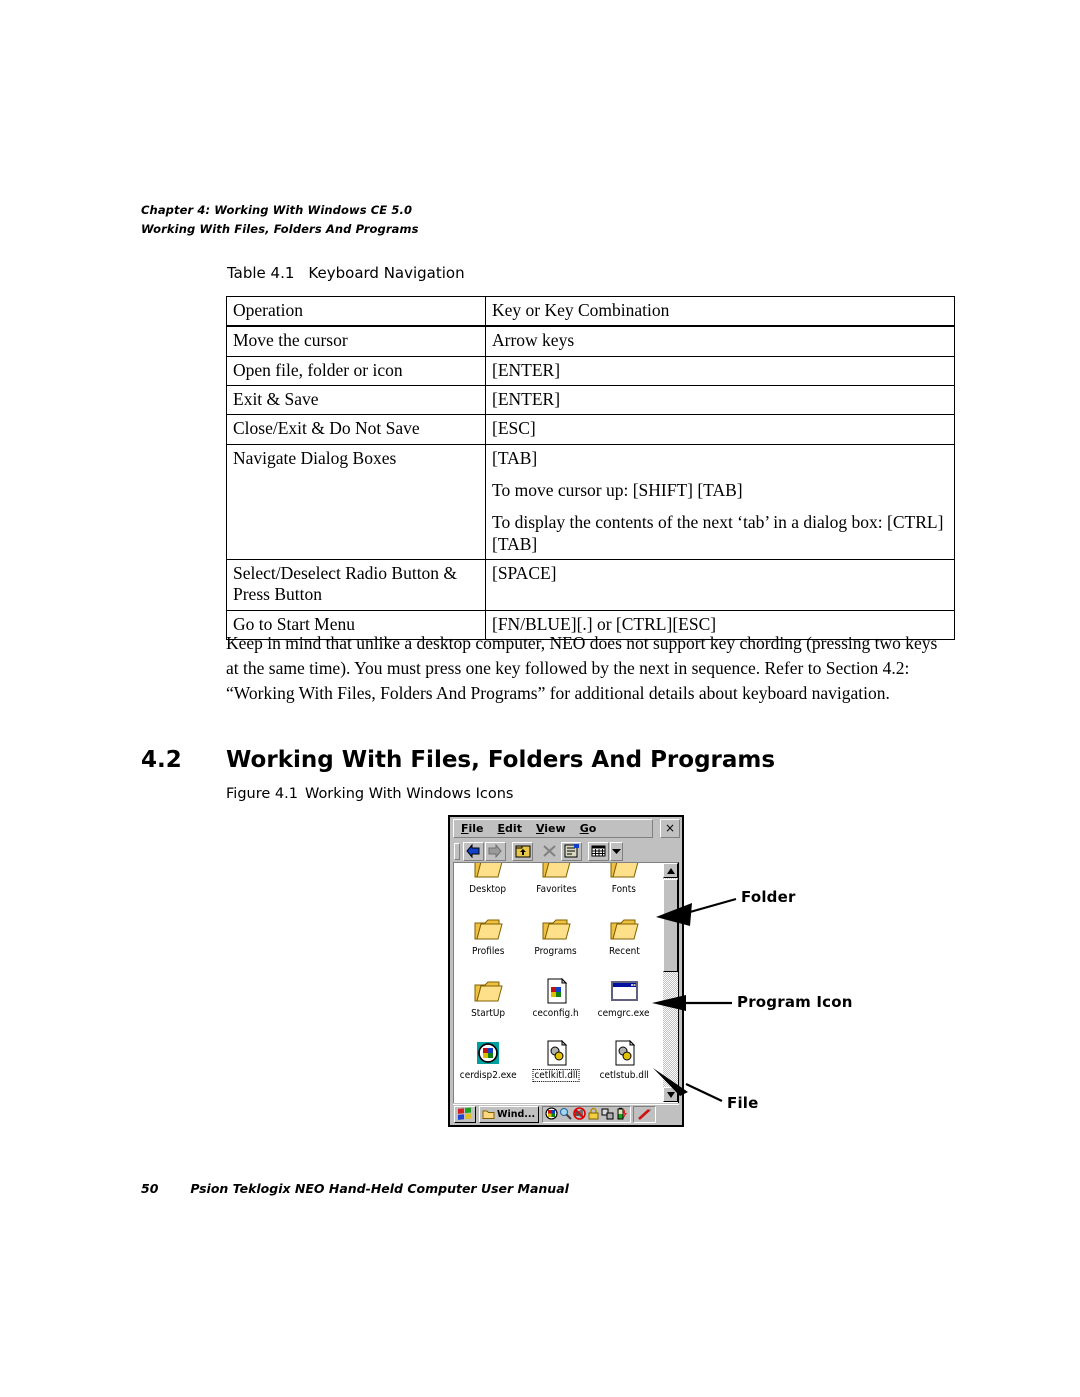 The height and width of the screenshot is (1397, 1080). Describe the element at coordinates (593, 1114) in the screenshot. I see `lock-icon` at that location.